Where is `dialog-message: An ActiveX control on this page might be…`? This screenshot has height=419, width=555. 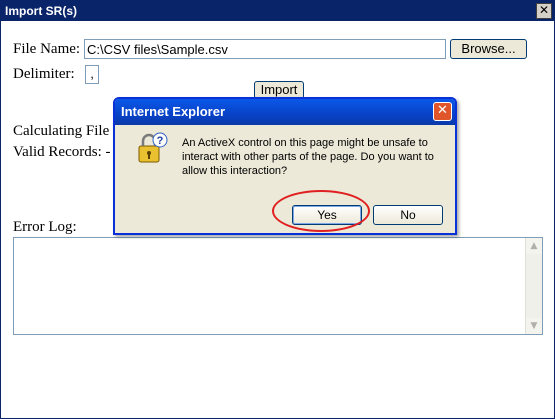 dialog-message: An ActiveX control on this page might be… is located at coordinates (308, 157).